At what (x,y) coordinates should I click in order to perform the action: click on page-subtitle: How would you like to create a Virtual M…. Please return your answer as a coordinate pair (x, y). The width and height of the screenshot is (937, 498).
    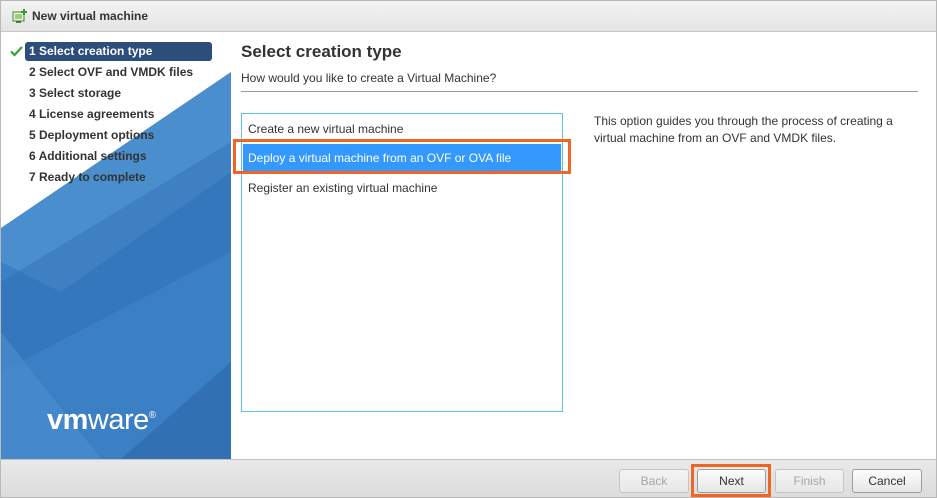
    Looking at the image, I should click on (369, 78).